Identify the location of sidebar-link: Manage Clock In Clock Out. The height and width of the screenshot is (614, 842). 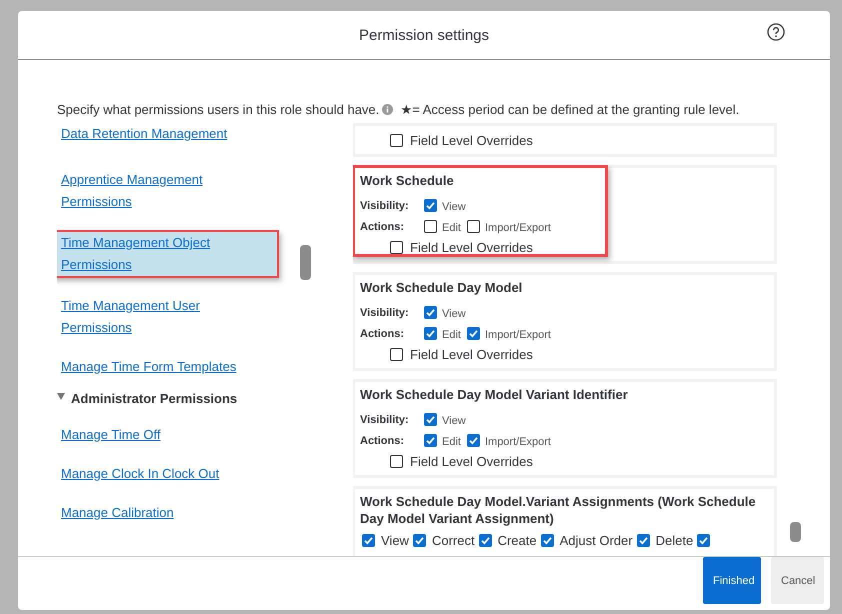
(153, 474).